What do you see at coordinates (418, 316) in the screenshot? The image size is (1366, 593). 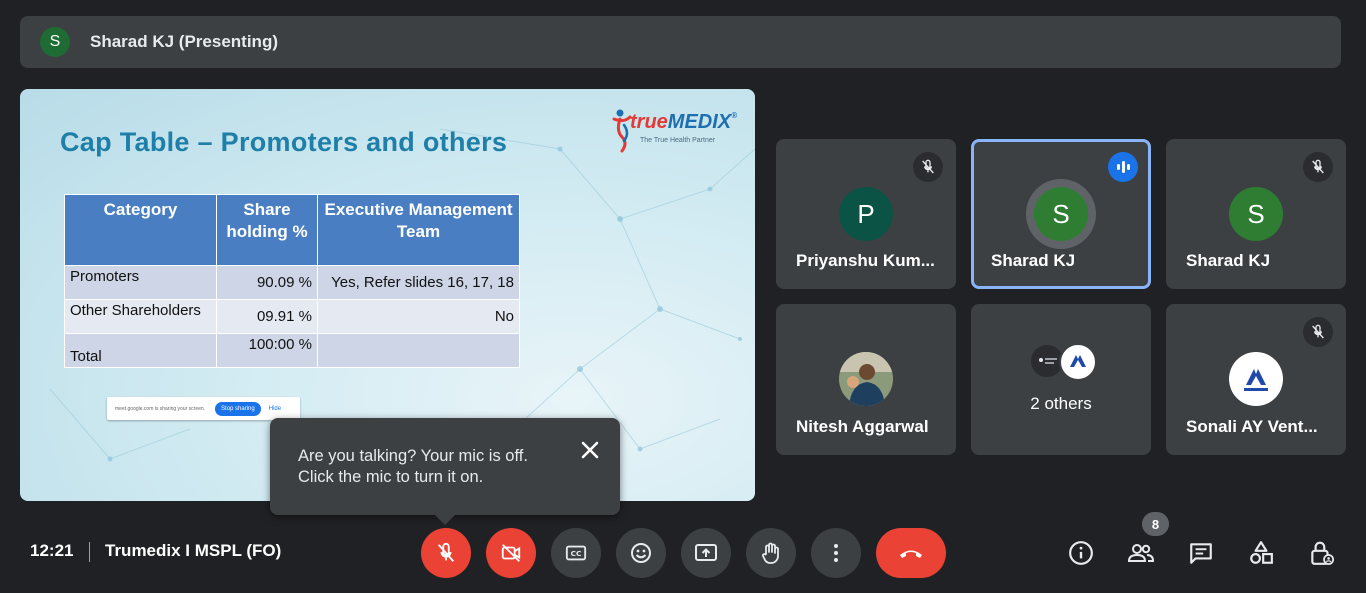 I see `table-cell: No` at bounding box center [418, 316].